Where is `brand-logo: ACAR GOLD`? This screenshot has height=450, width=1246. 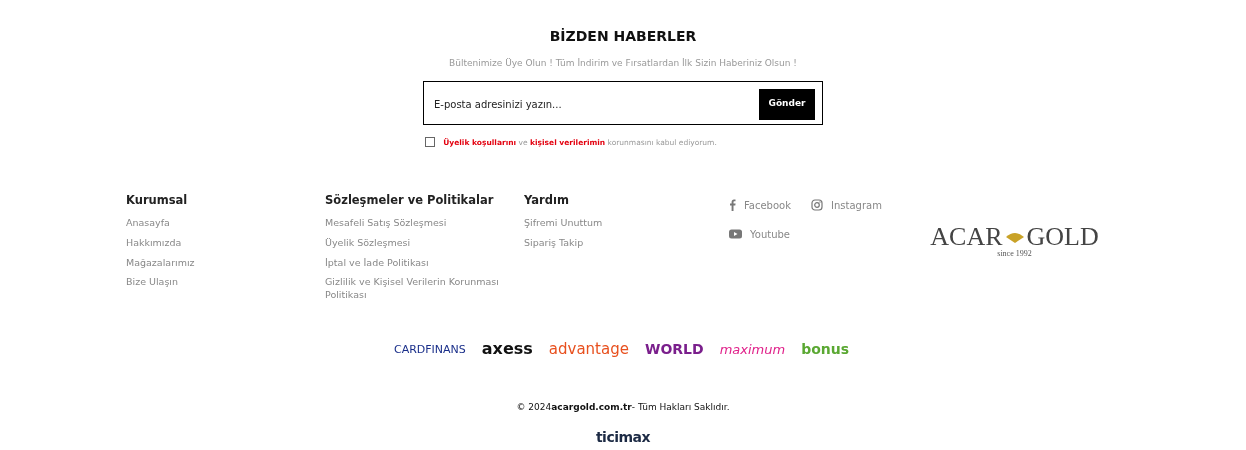
brand-logo: ACAR GOLD is located at coordinates (1014, 236).